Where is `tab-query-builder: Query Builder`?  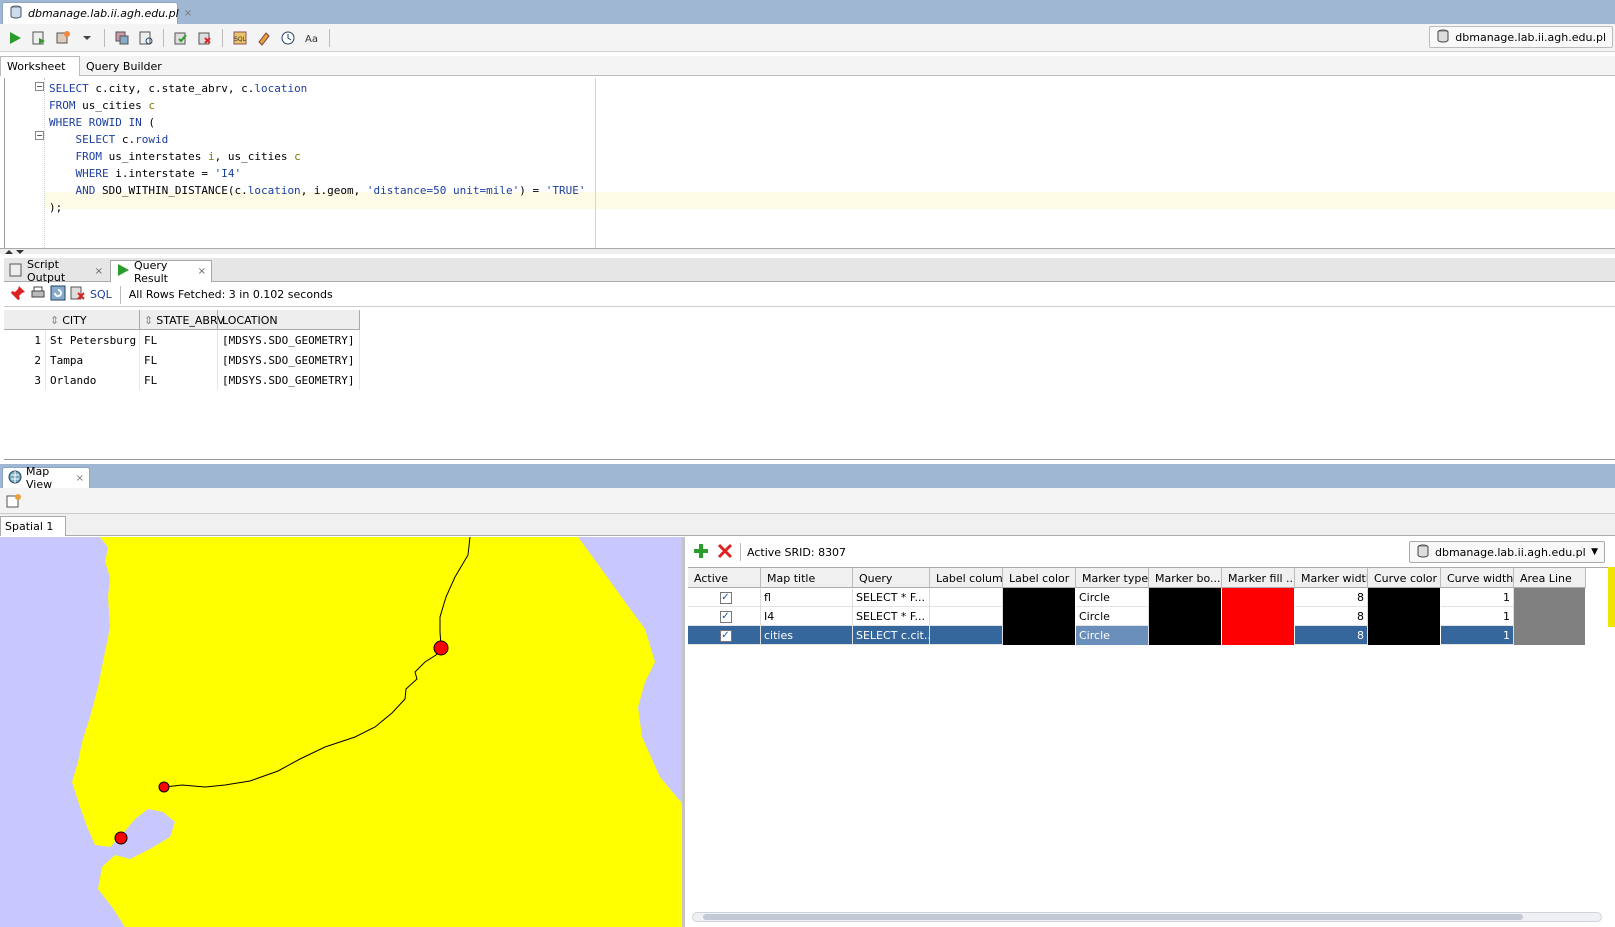
tab-query-builder: Query Builder is located at coordinates (124, 66).